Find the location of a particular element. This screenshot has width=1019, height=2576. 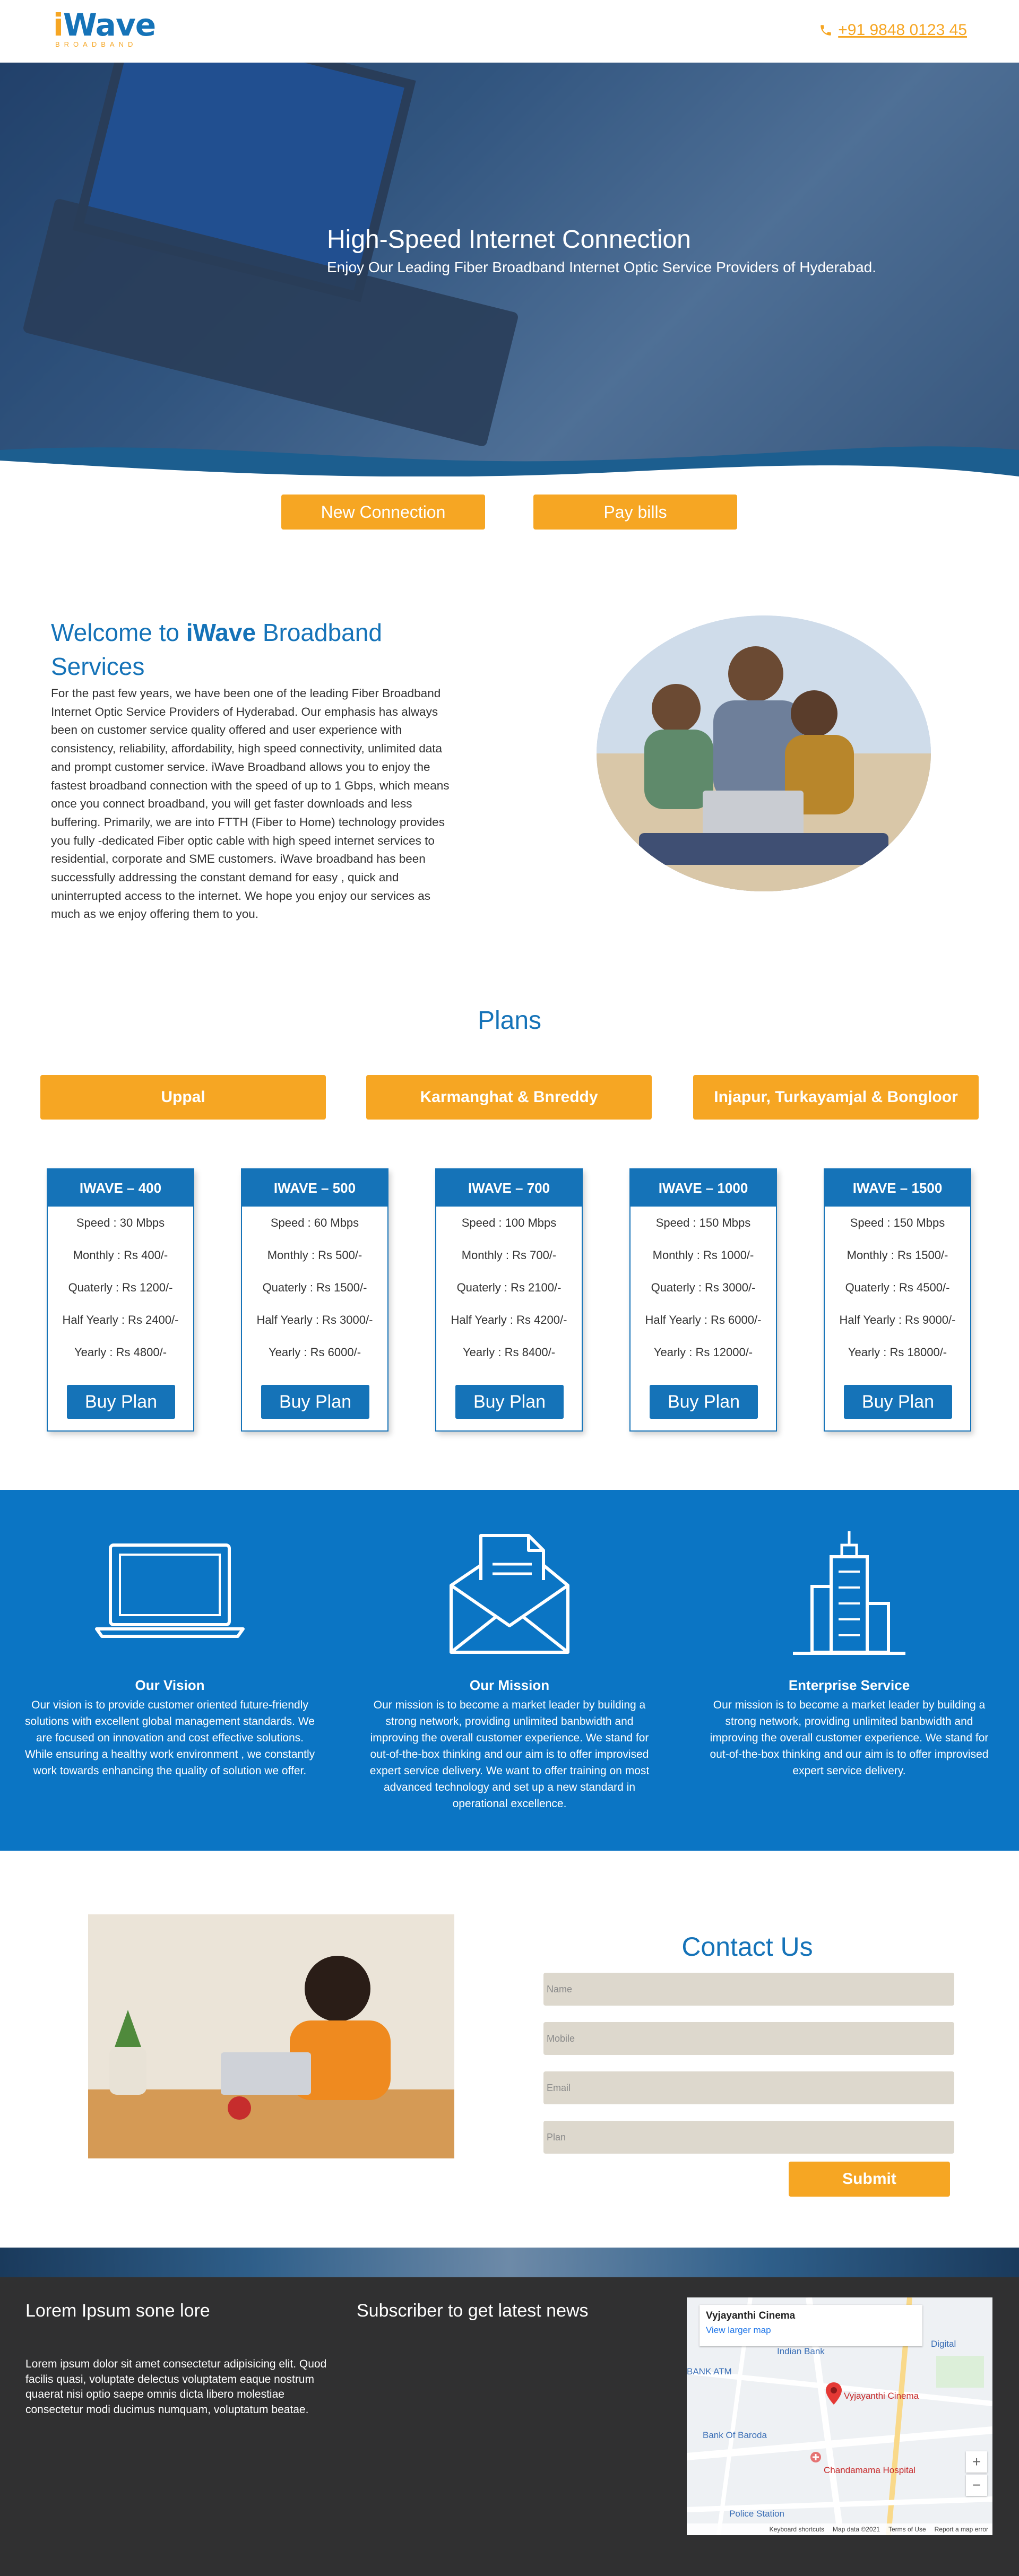

plan-quarterly: Quaterly : Rs 4500/- is located at coordinates (898, 1287).